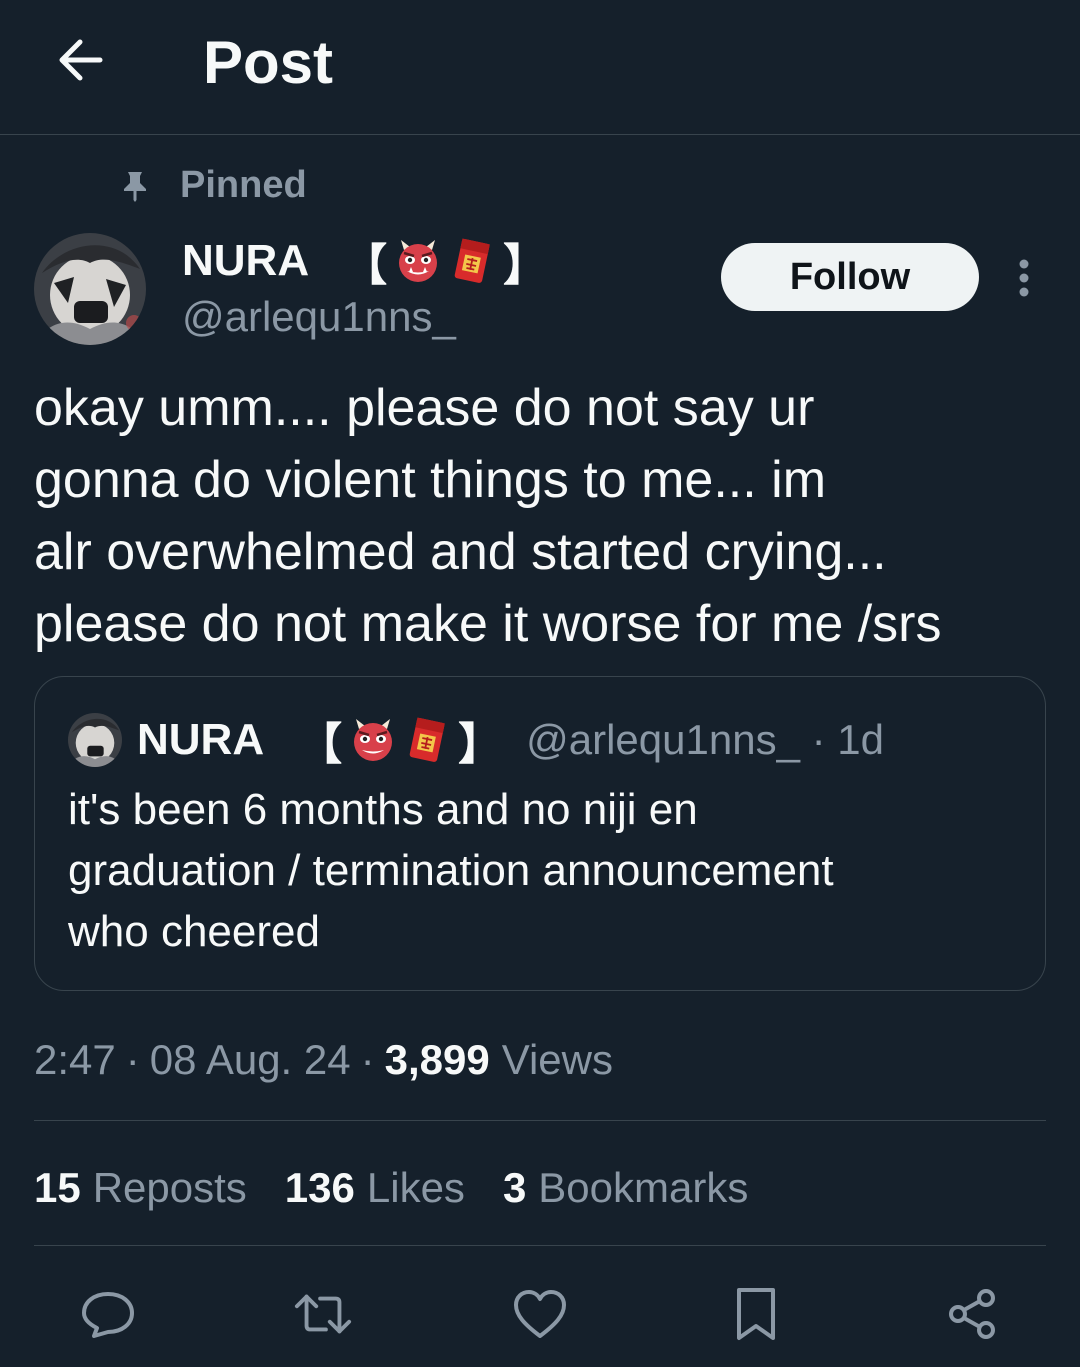 The height and width of the screenshot is (1367, 1080). What do you see at coordinates (75, 1060) in the screenshot?
I see `post-time: 2:47` at bounding box center [75, 1060].